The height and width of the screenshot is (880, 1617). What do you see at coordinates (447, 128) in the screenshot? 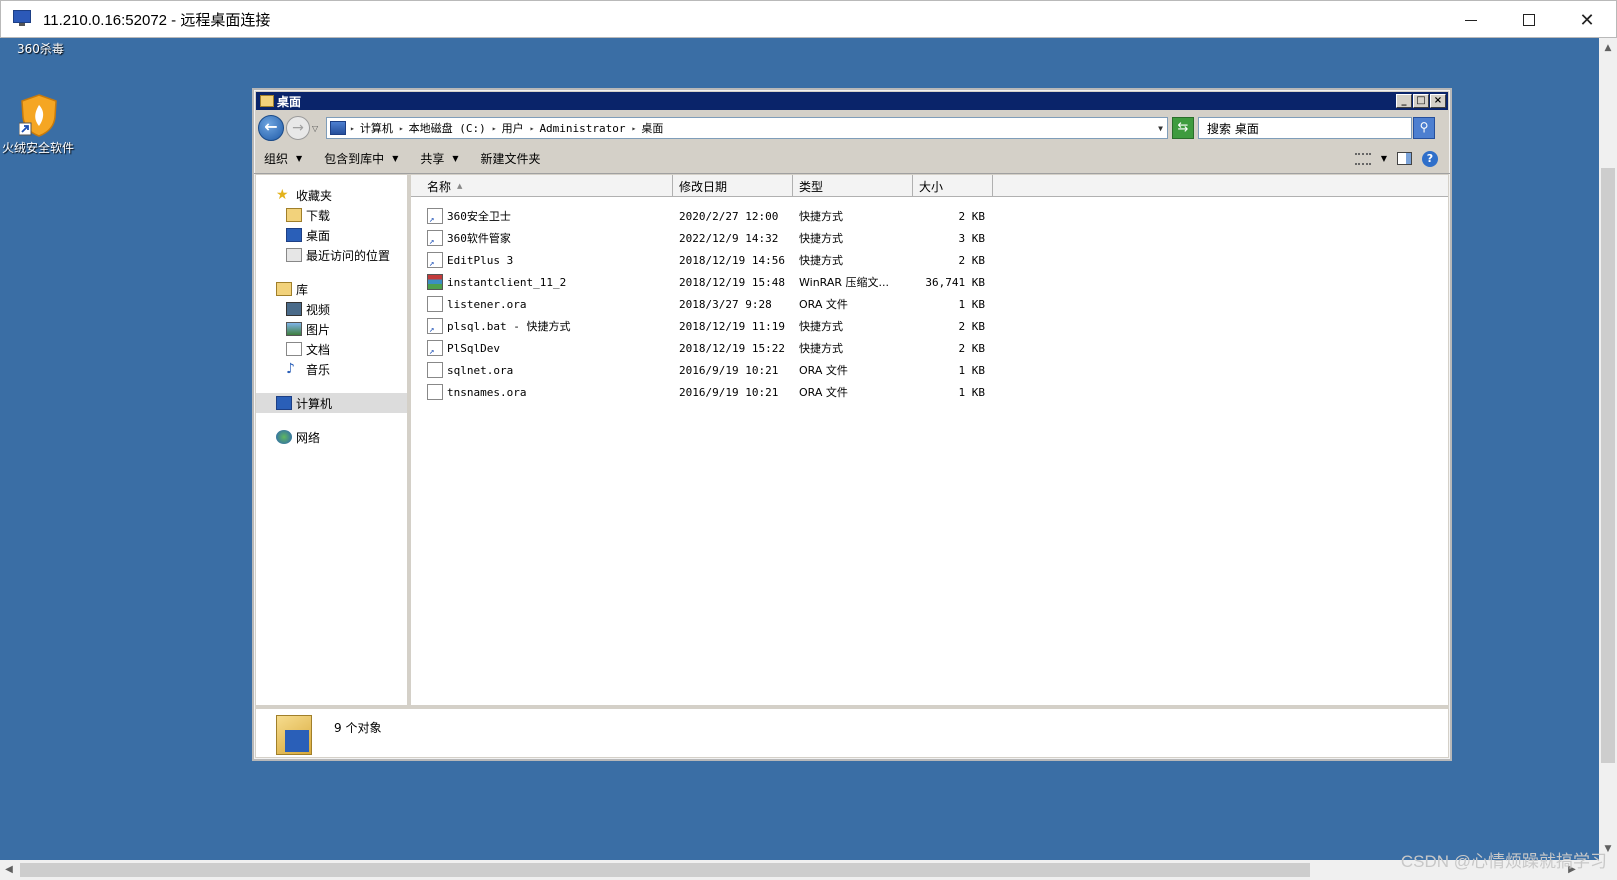
I see `breadcrumb-local-disk: 本地磁盘 (C:)` at bounding box center [447, 128].